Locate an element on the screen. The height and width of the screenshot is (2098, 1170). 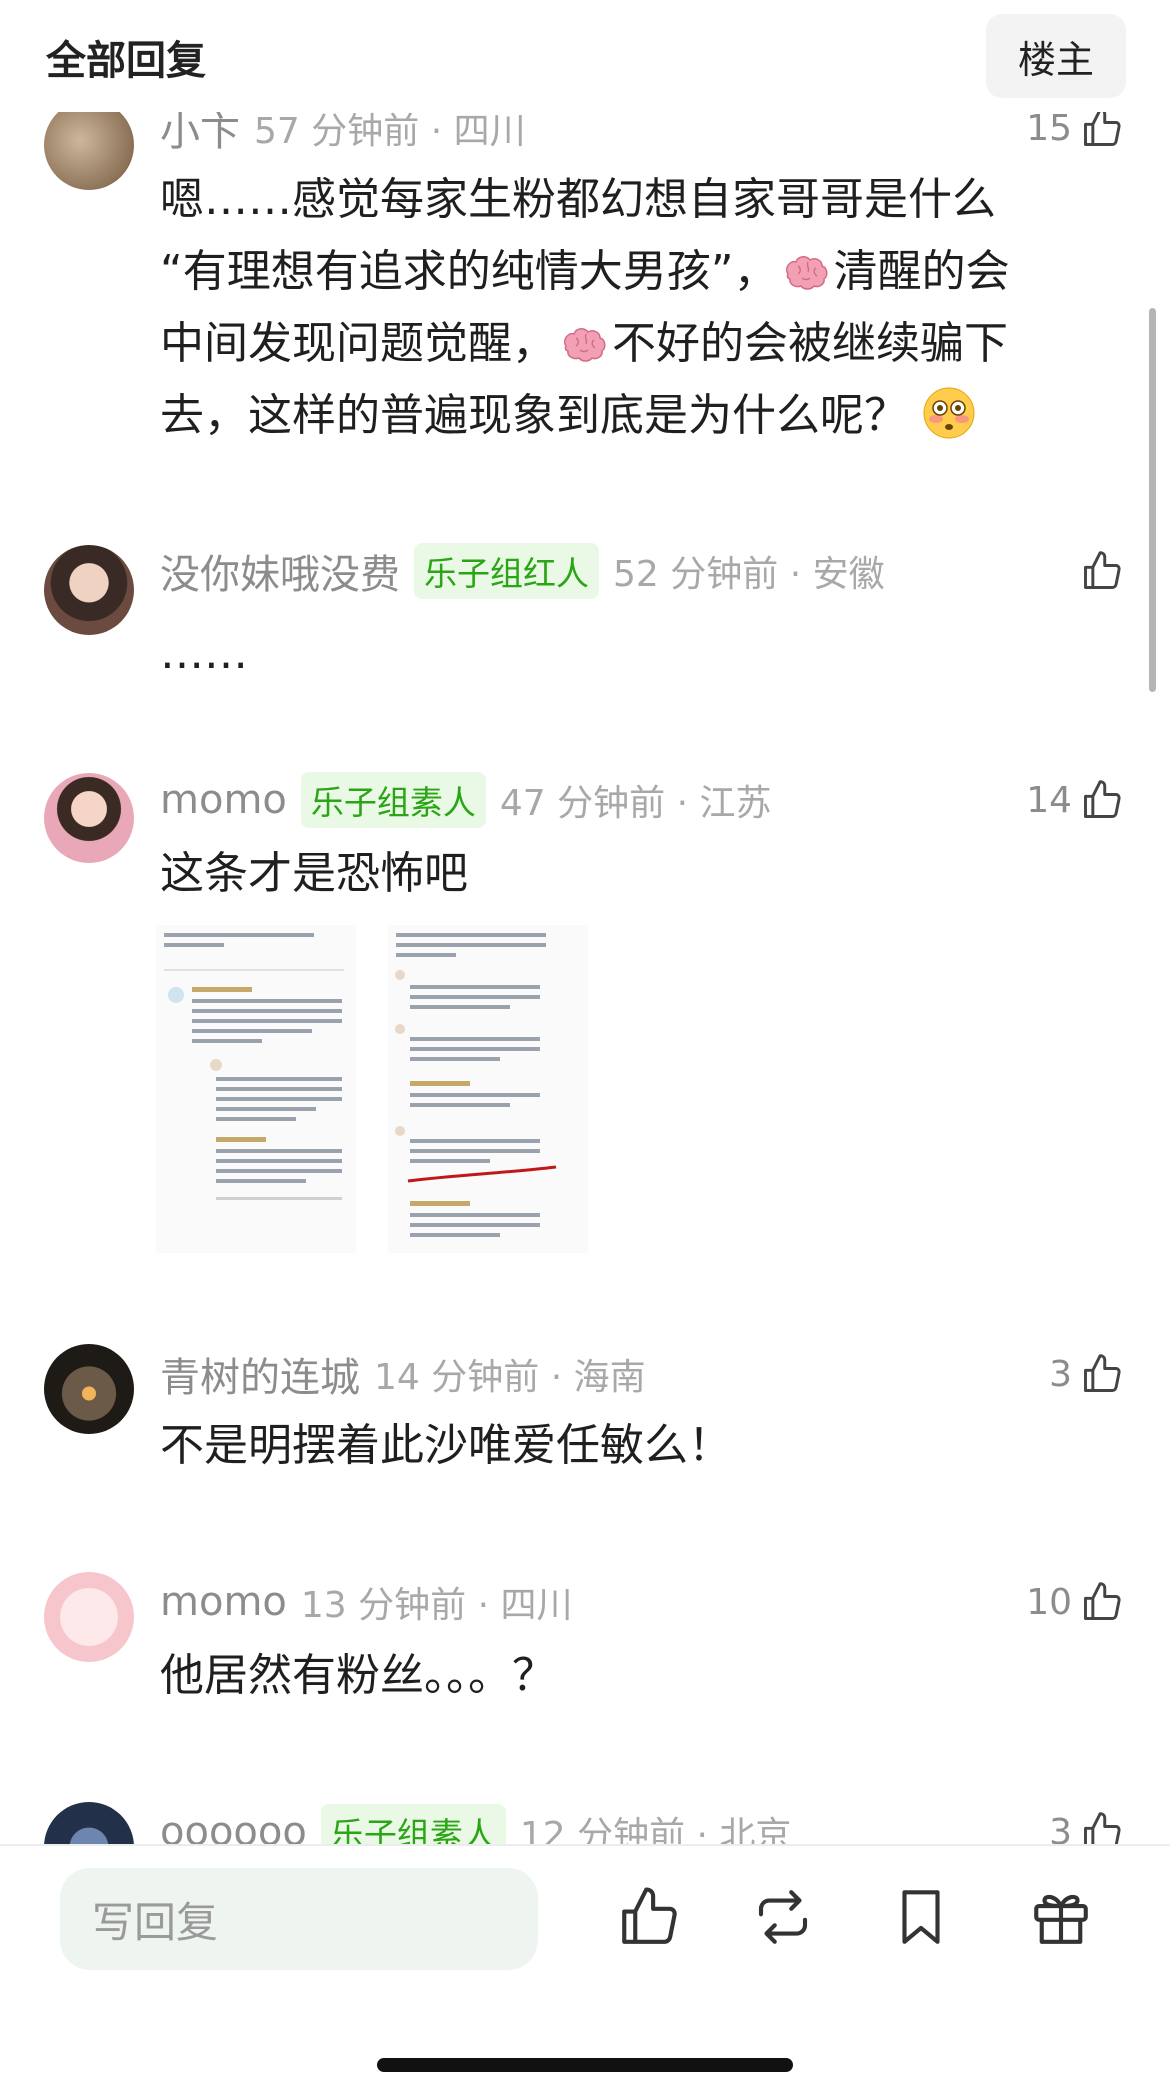
comment-text: 这条才是恐怖吧 is located at coordinates (314, 873).